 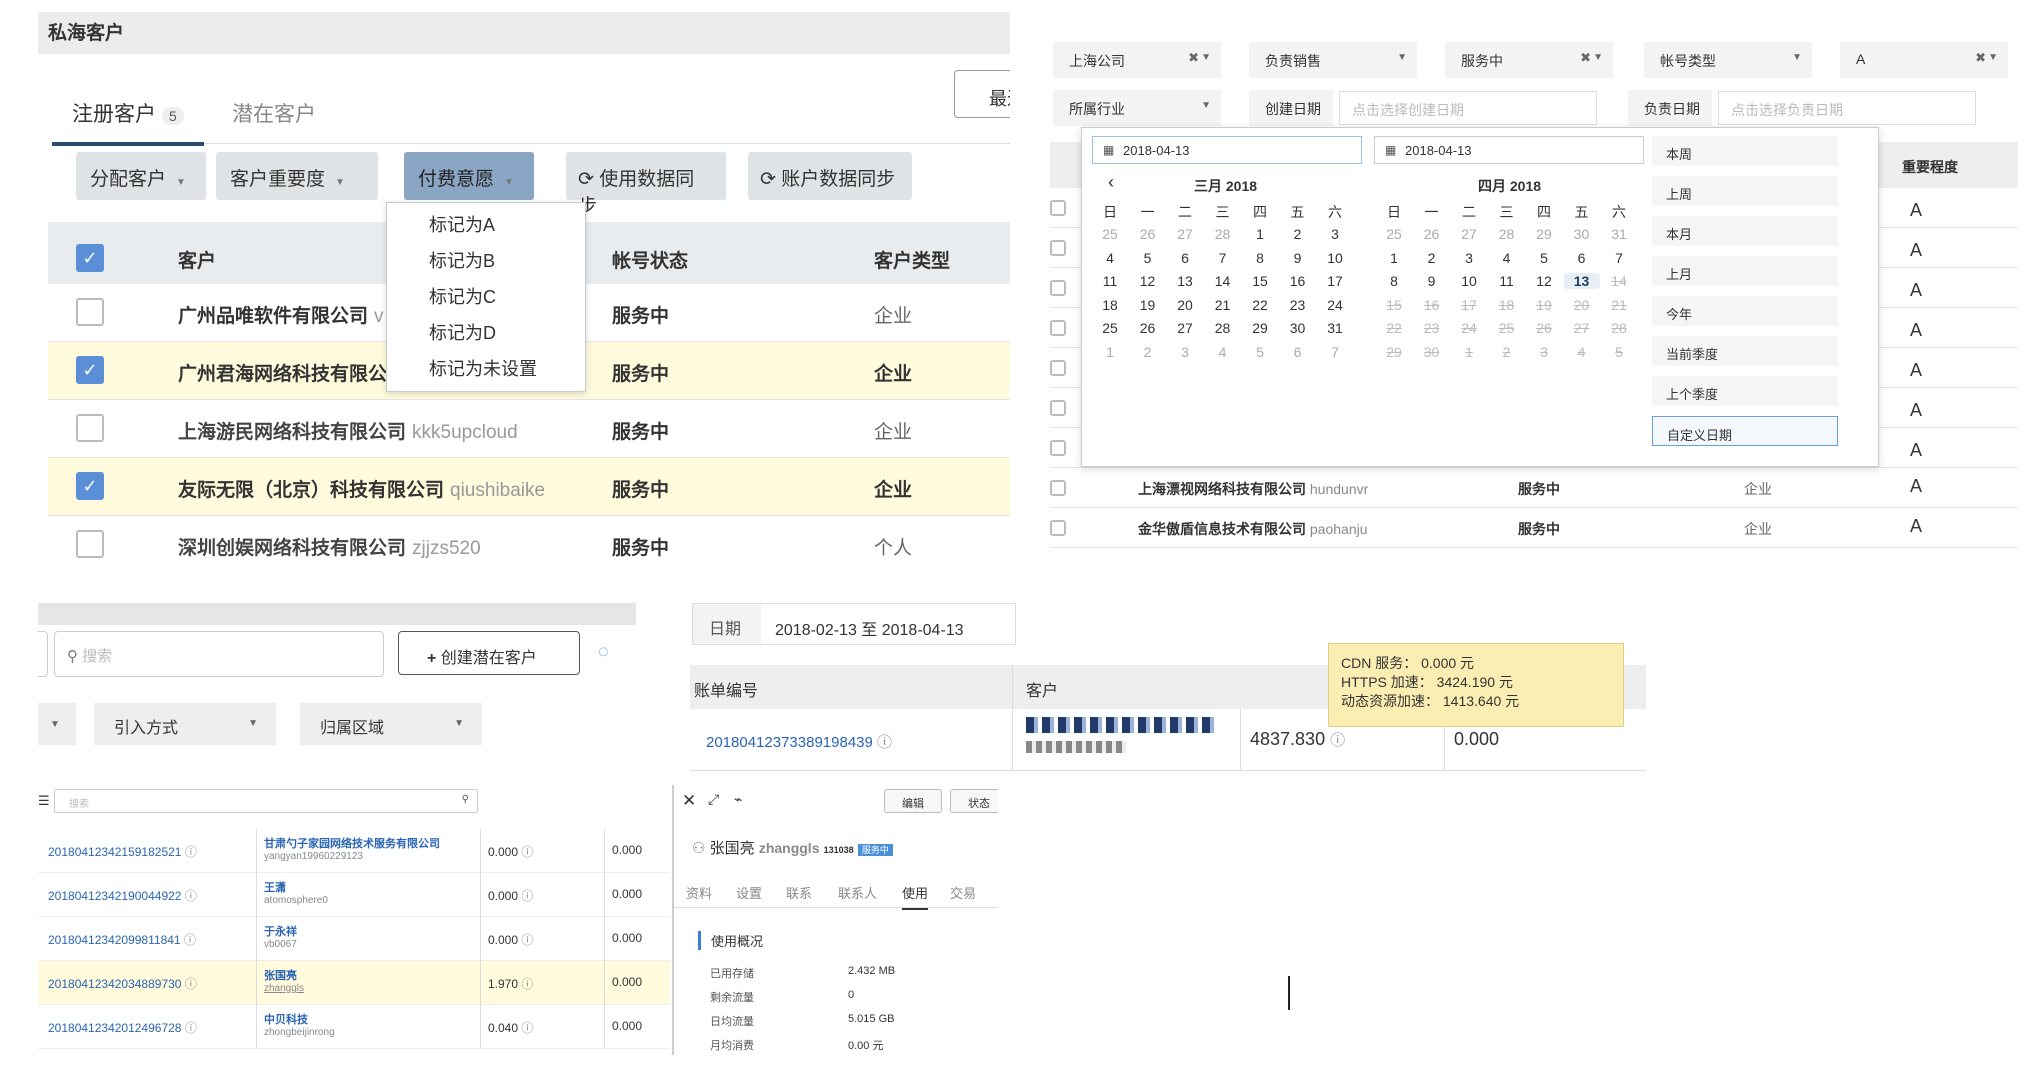 I want to click on menu-item-mark-c: 标记为C, so click(x=486, y=293).